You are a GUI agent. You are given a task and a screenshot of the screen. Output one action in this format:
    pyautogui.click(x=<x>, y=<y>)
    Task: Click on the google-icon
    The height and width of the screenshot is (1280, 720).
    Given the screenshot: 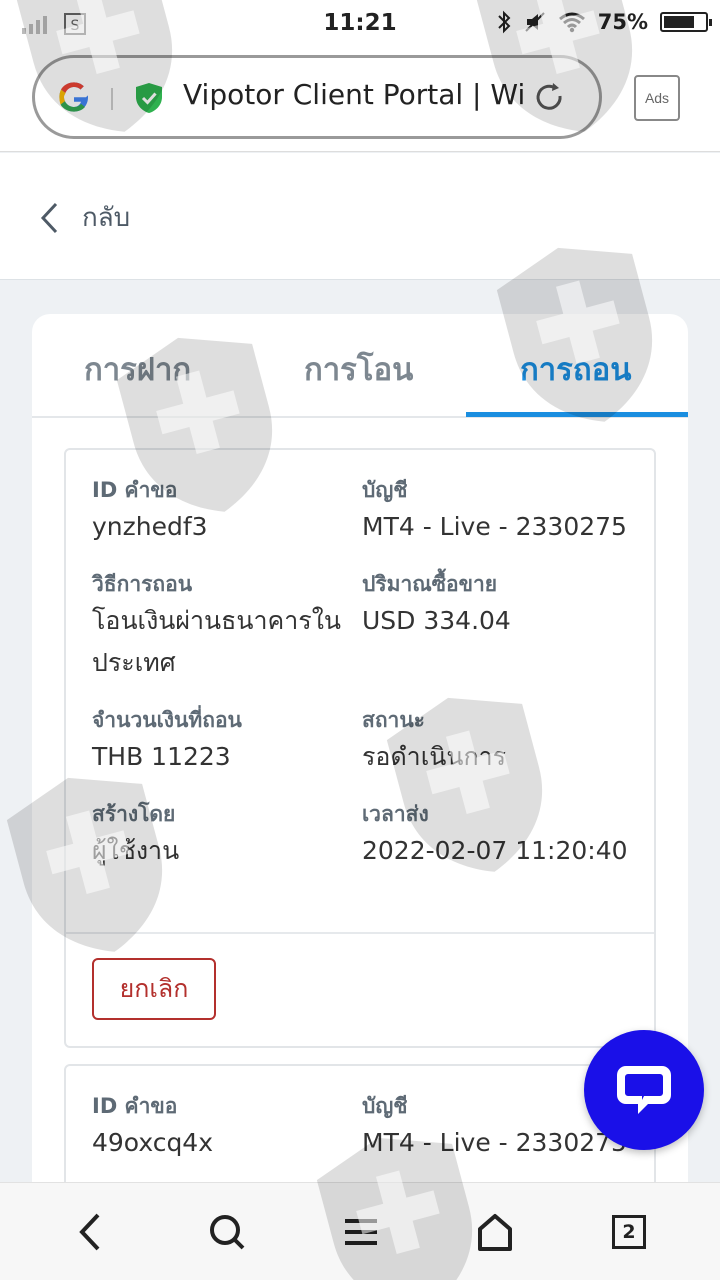 What is the action you would take?
    pyautogui.click(x=73, y=97)
    